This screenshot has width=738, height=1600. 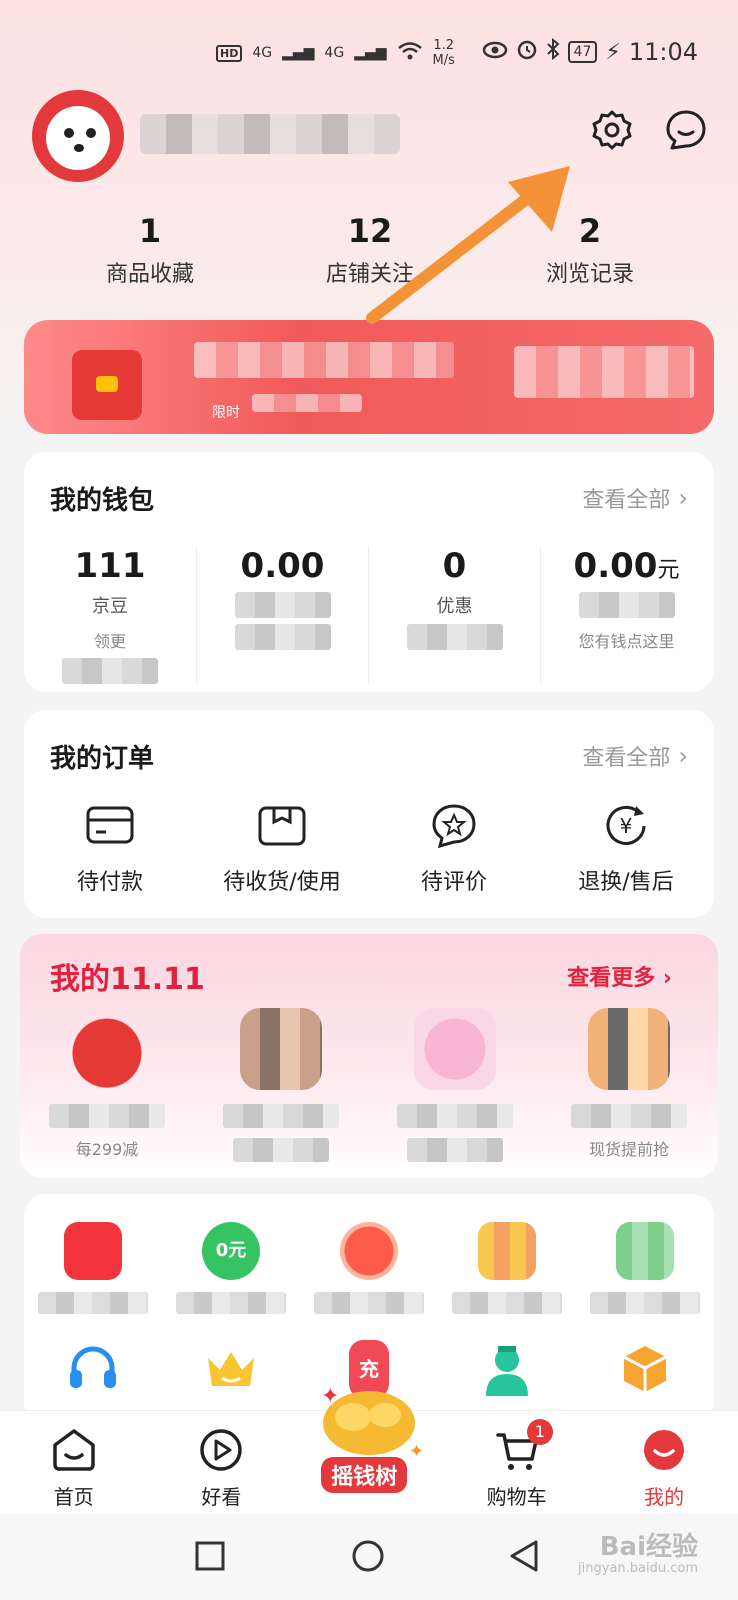 I want to click on order-label: 待收货/使用, so click(x=282, y=882).